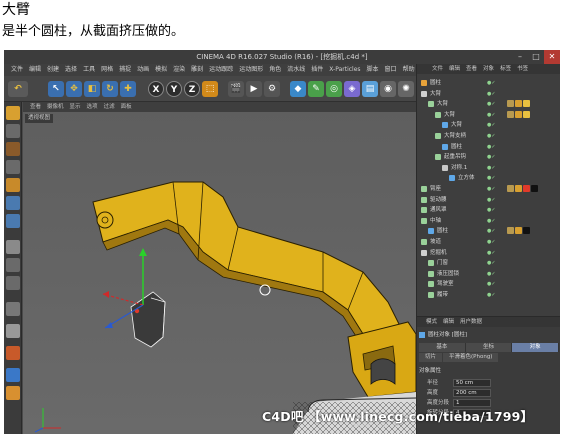 This screenshot has width=563, height=434. Describe the element at coordinates (197, 70) in the screenshot. I see `menu-item-10: 雕刻` at that location.